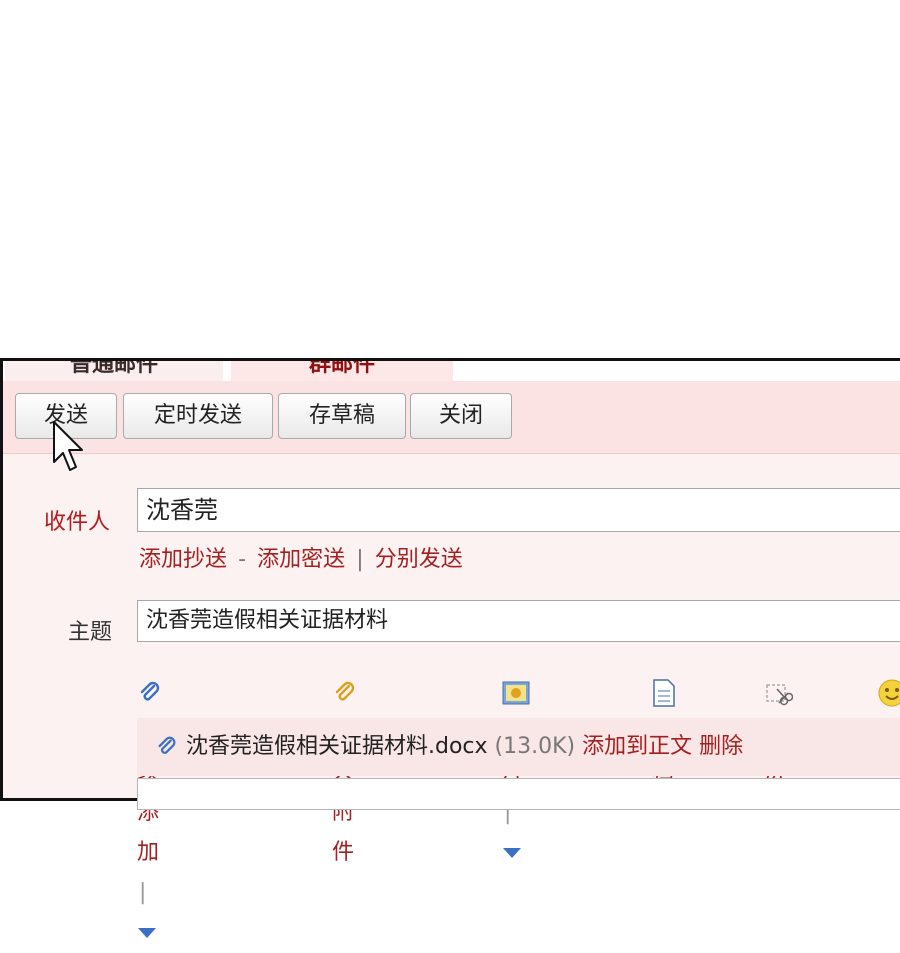  I want to click on subject-value: 沈香莞造假相关证据材料, so click(267, 620).